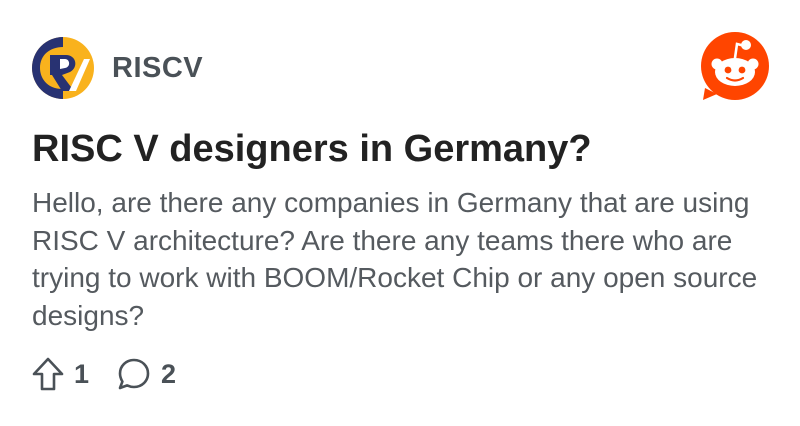 The width and height of the screenshot is (800, 426). What do you see at coordinates (82, 373) in the screenshot?
I see `upvote-count: 1` at bounding box center [82, 373].